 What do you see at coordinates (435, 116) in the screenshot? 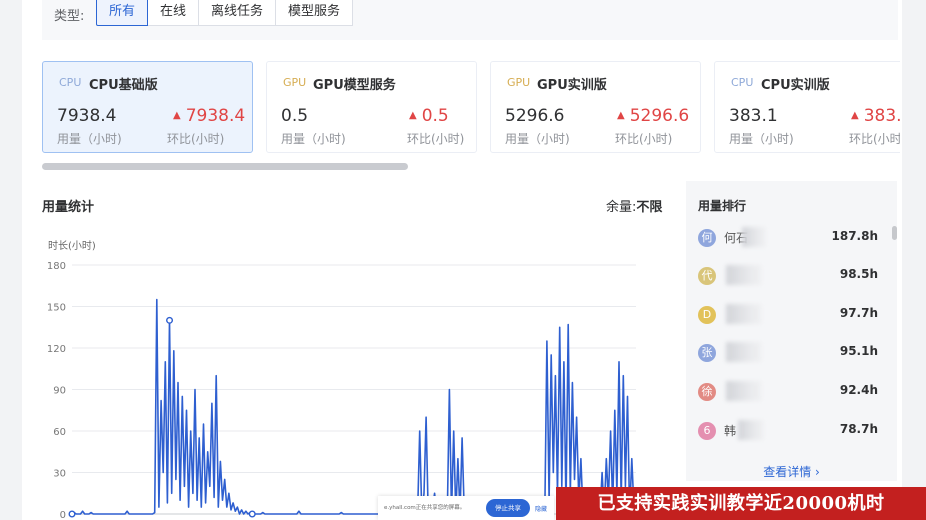
I see `card-change-value: 0.5` at bounding box center [435, 116].